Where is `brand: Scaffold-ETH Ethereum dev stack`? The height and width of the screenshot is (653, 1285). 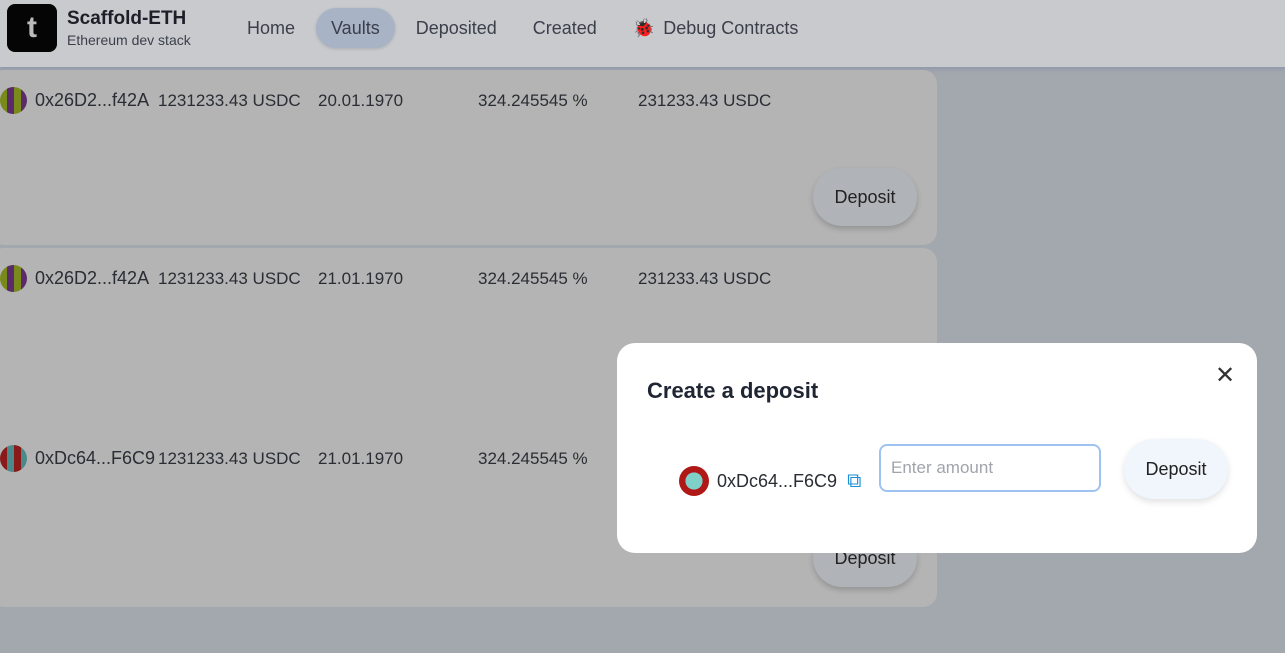
brand: Scaffold-ETH Ethereum dev stack is located at coordinates (129, 28).